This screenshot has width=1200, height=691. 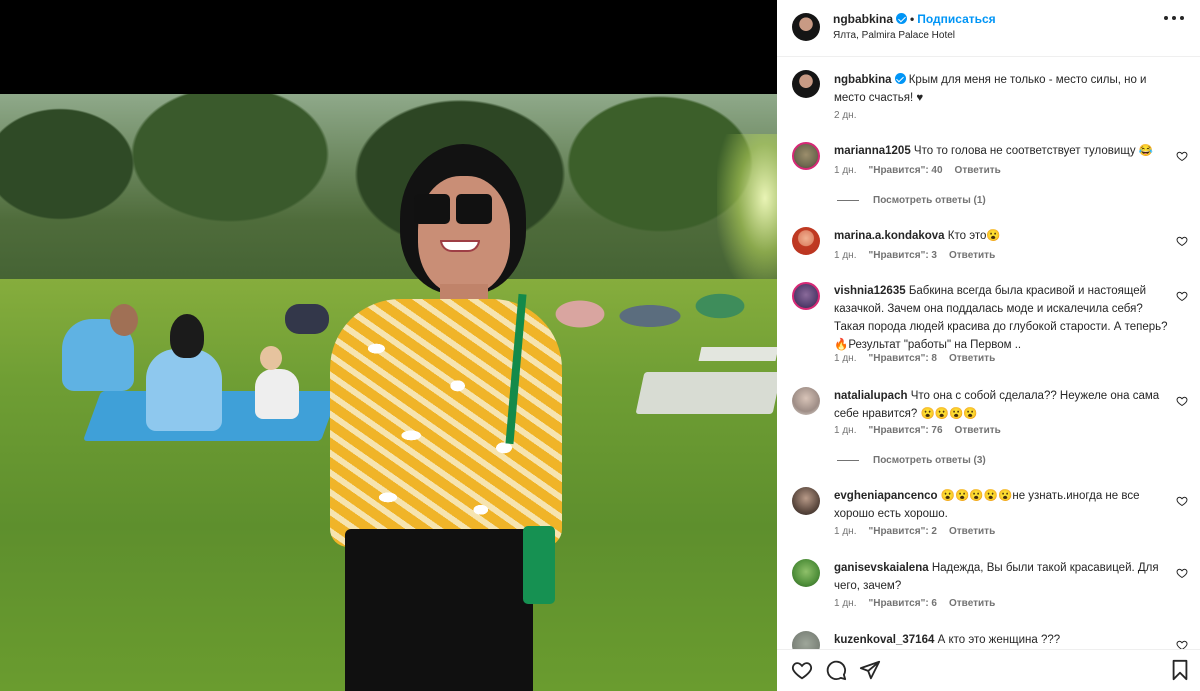 I want to click on comment-meta: 1 дн. "Нравится": 76 Ответить, so click(x=923, y=430).